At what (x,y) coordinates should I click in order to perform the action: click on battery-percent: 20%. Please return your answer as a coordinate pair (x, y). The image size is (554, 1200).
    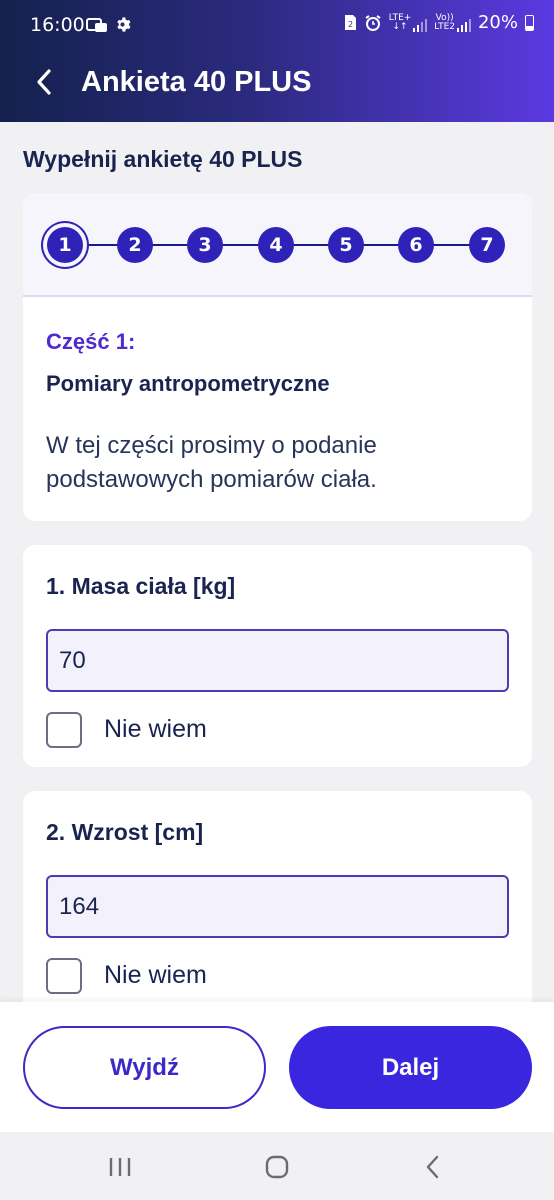
    Looking at the image, I should click on (497, 22).